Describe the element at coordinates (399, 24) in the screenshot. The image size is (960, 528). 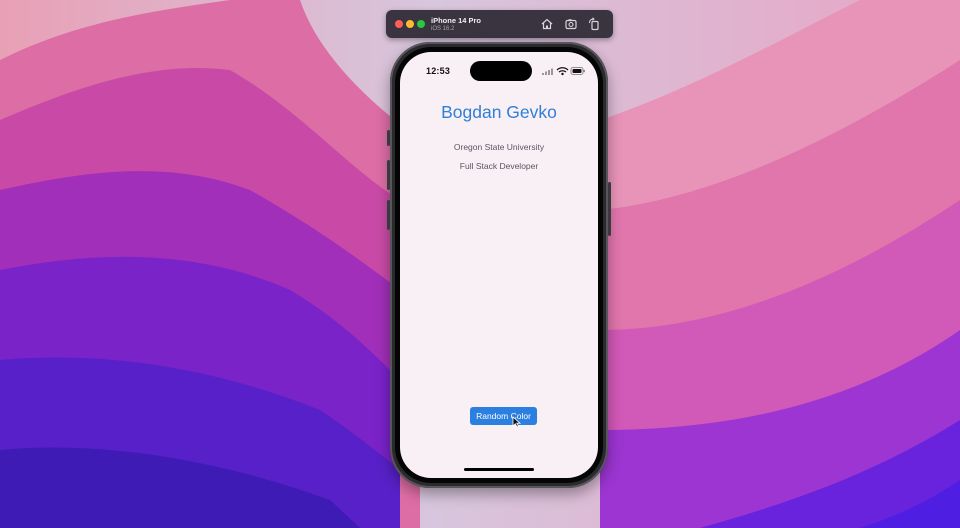
I see `close-window-button` at that location.